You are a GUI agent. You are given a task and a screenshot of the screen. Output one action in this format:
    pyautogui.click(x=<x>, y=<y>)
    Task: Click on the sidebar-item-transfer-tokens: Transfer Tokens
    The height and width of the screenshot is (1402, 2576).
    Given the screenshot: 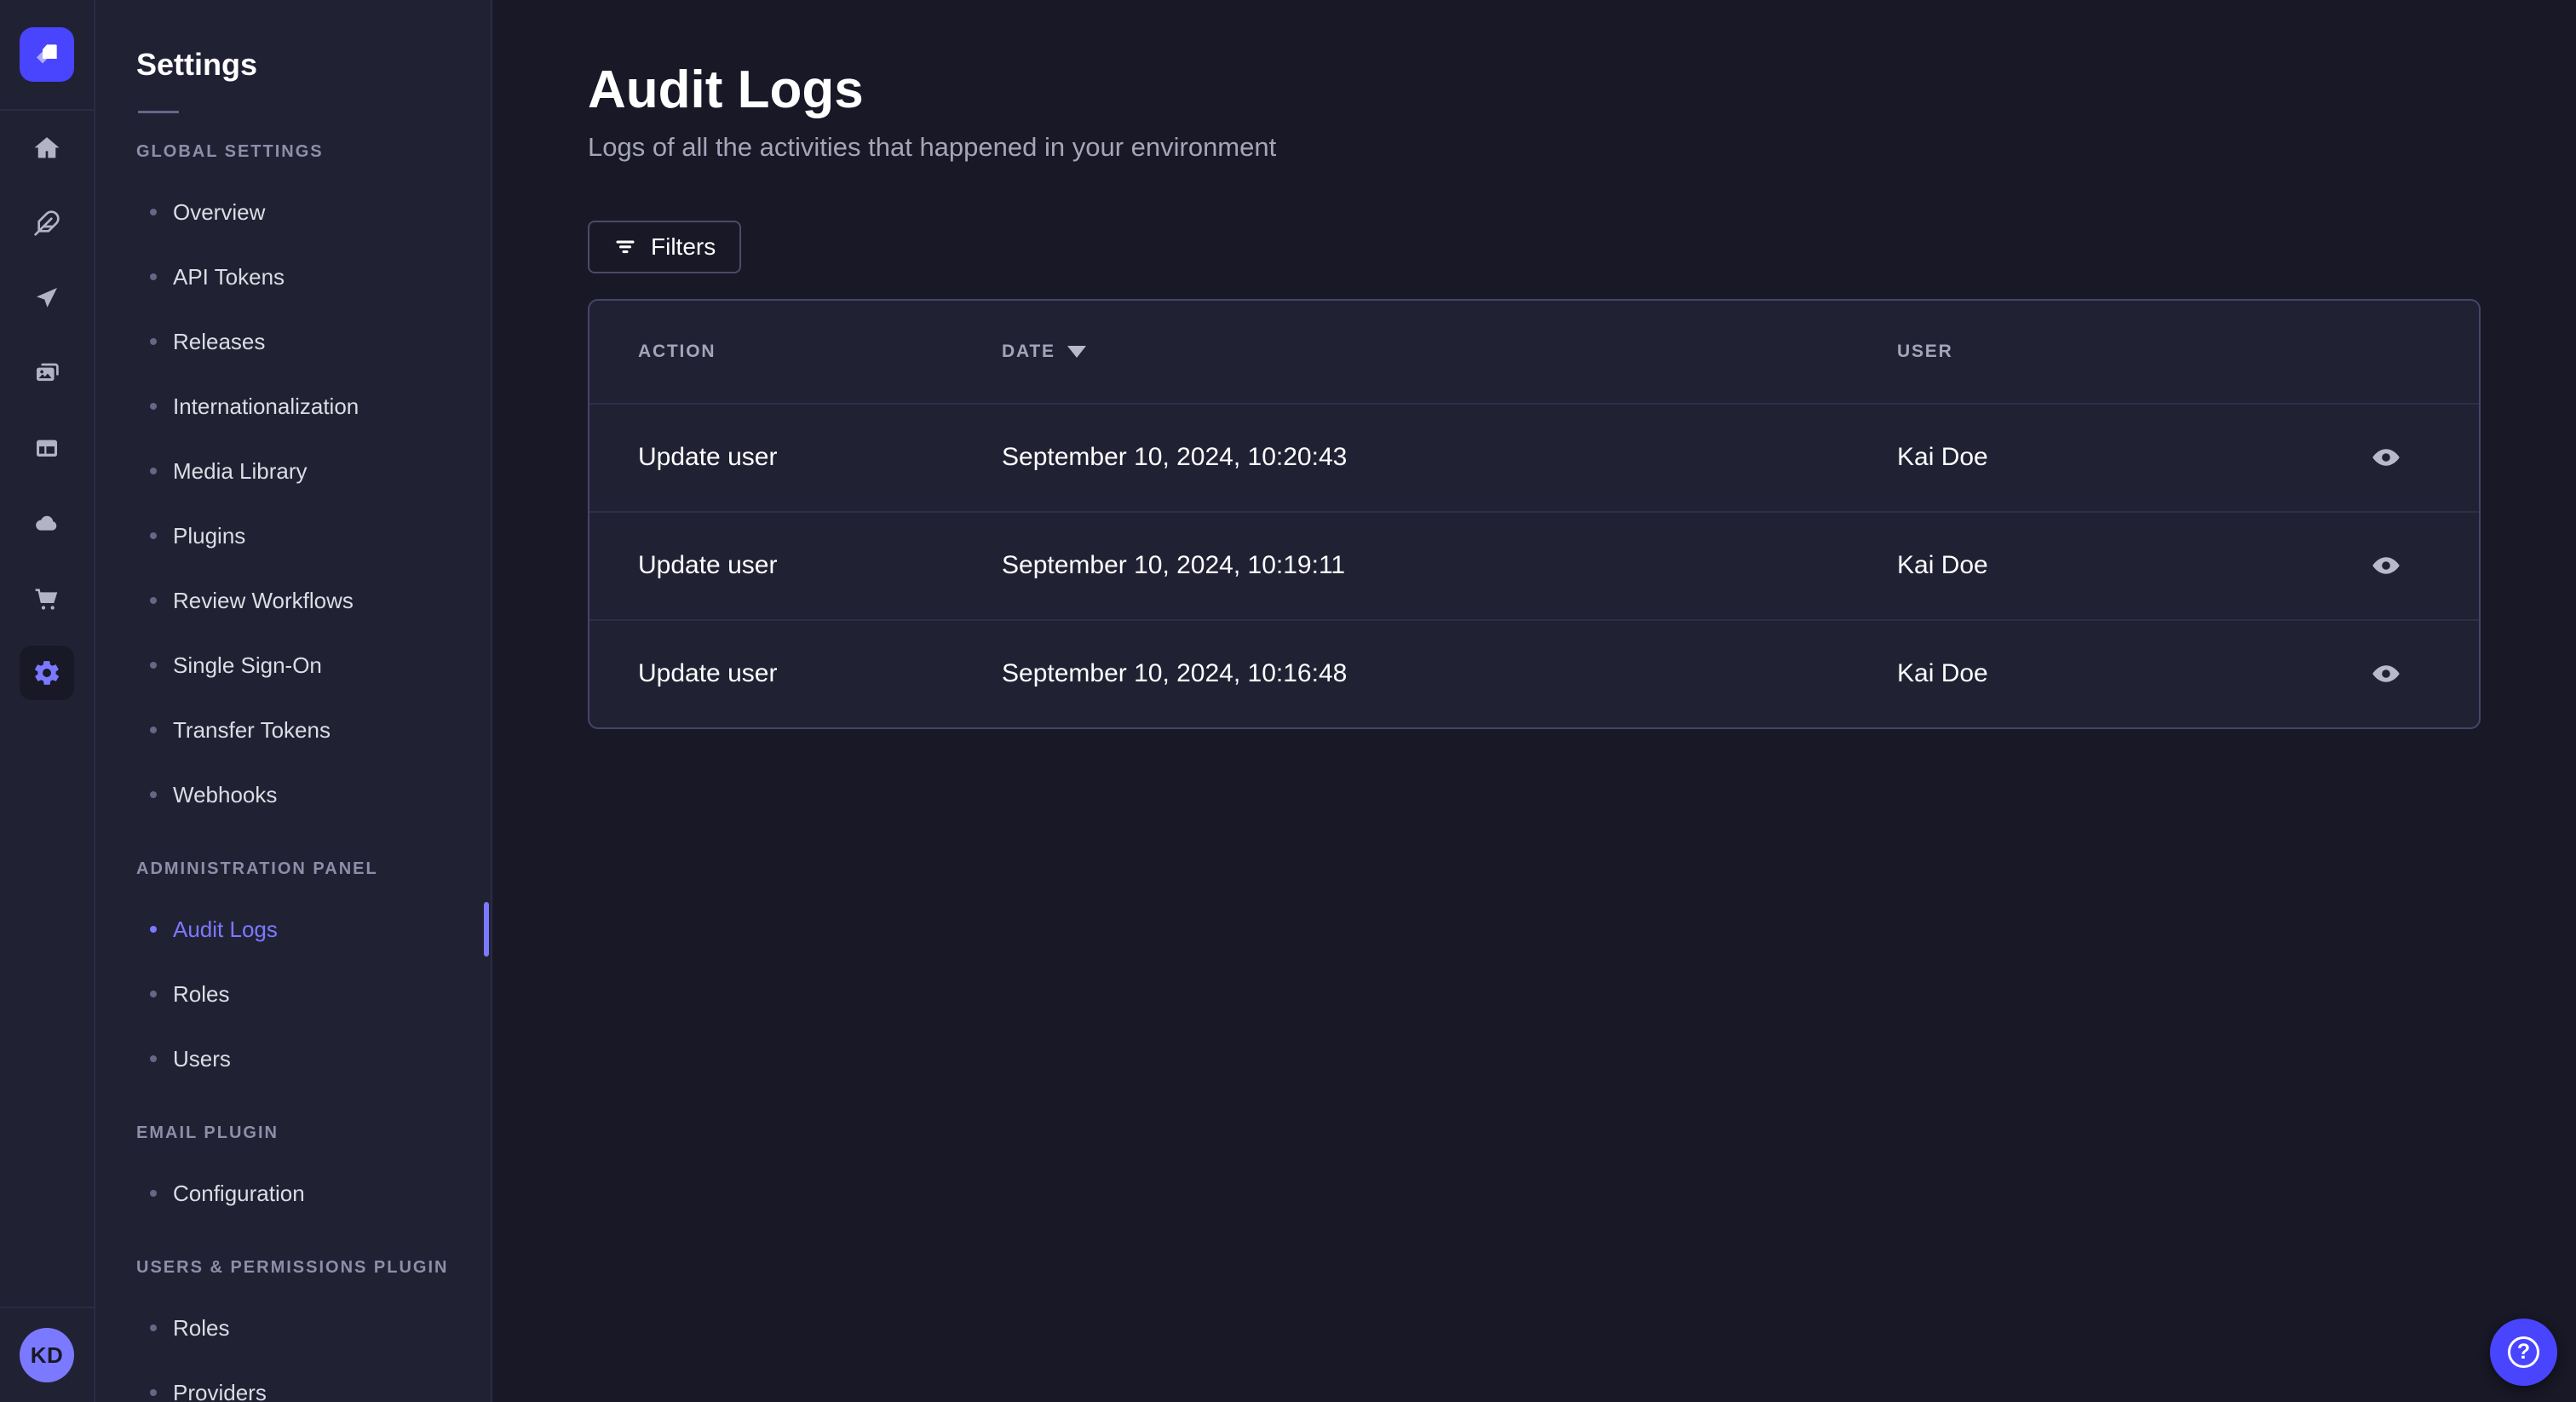 What is the action you would take?
    pyautogui.click(x=293, y=730)
    